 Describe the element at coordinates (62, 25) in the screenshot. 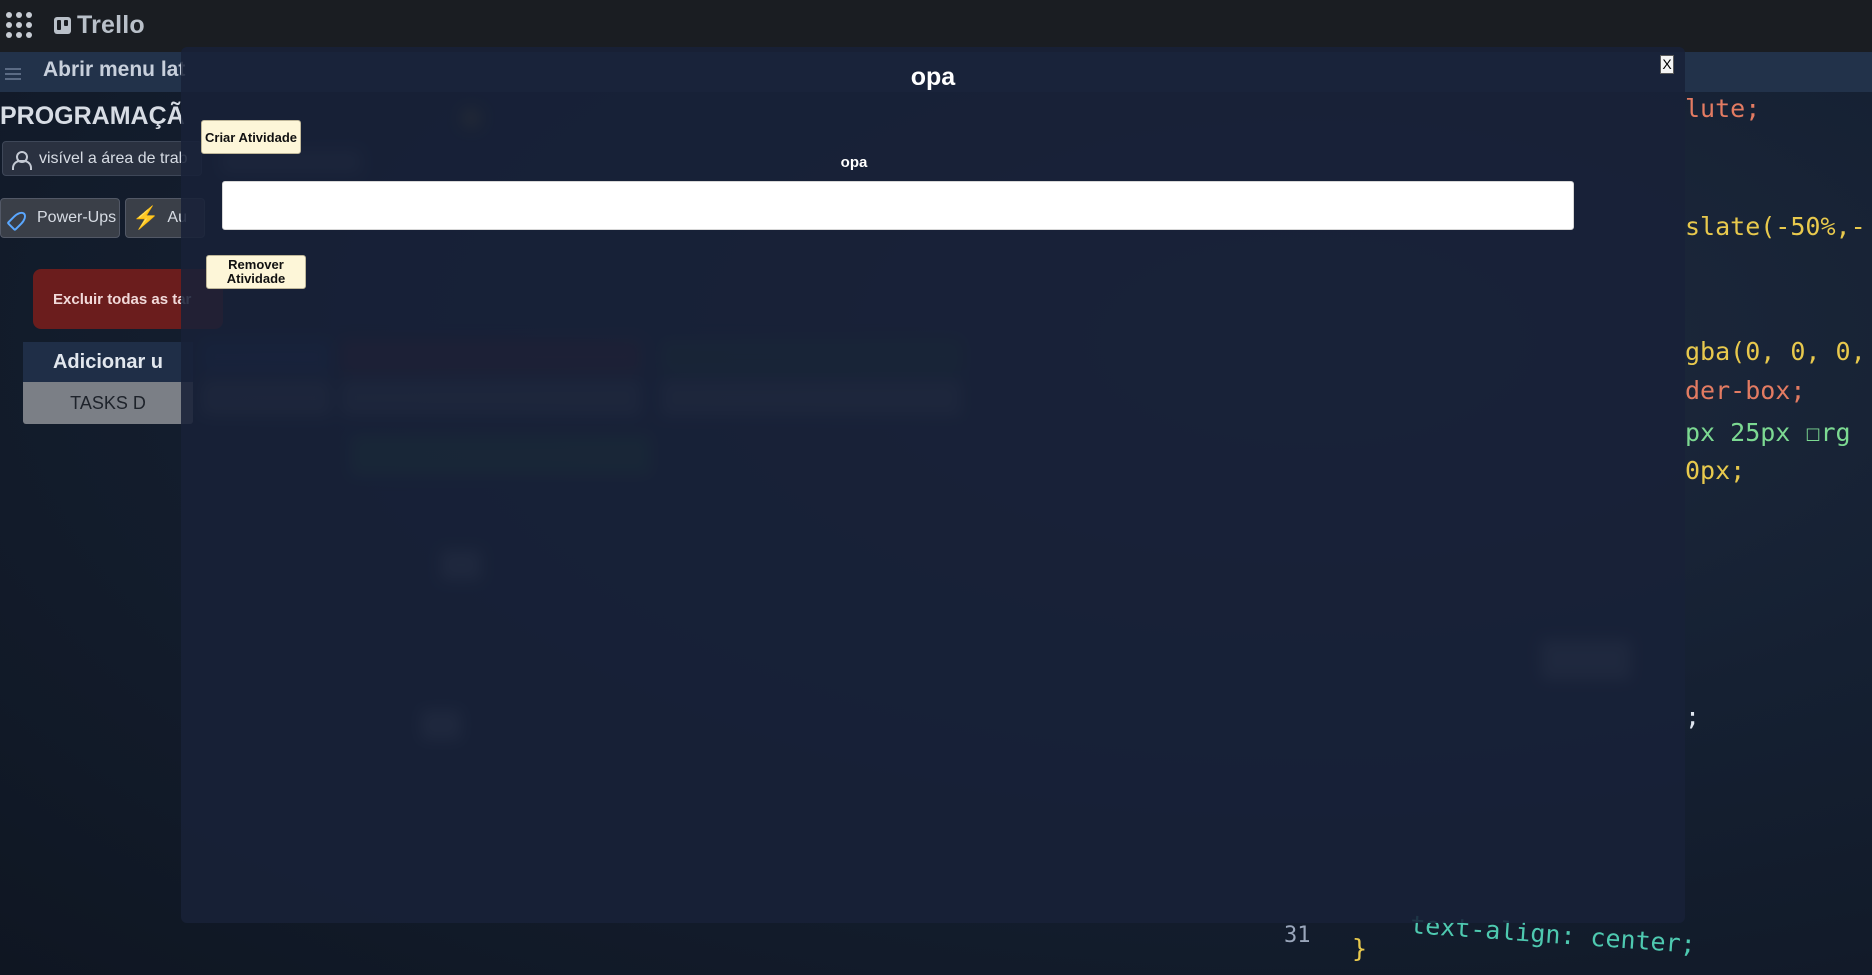

I see `trello-board-icon` at that location.